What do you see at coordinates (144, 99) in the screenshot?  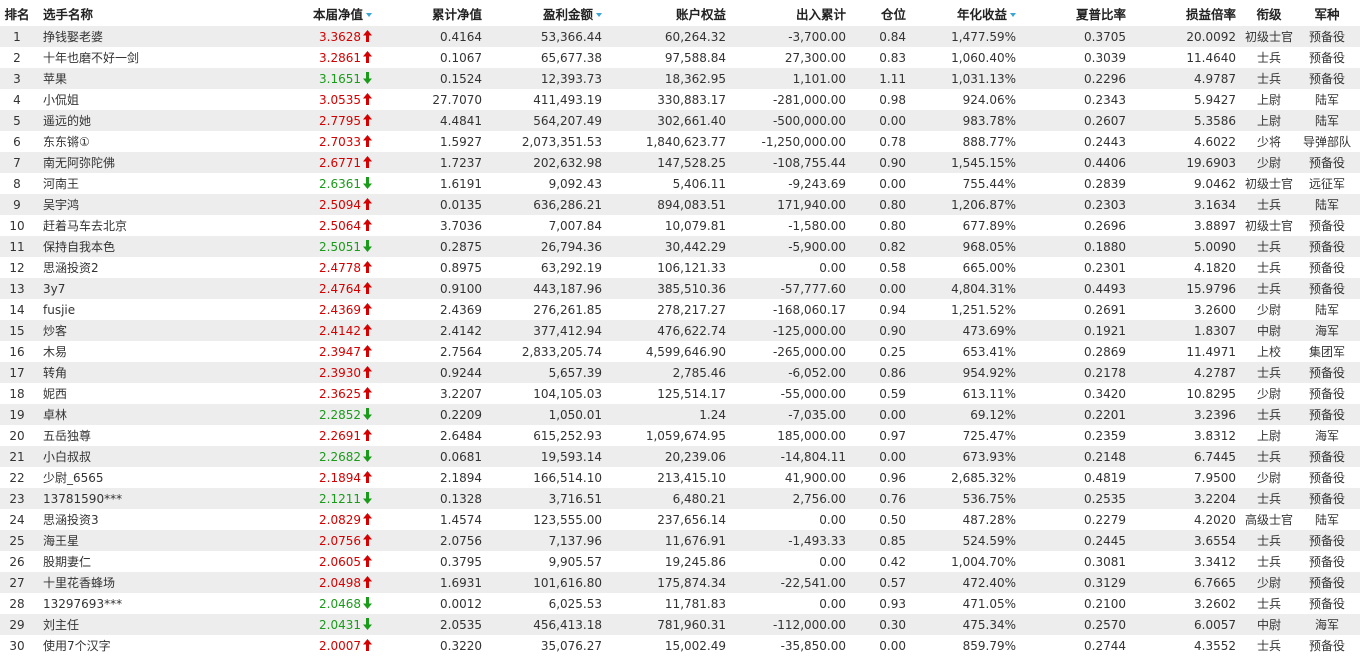 I see `player-name-cell: 小侃姐` at bounding box center [144, 99].